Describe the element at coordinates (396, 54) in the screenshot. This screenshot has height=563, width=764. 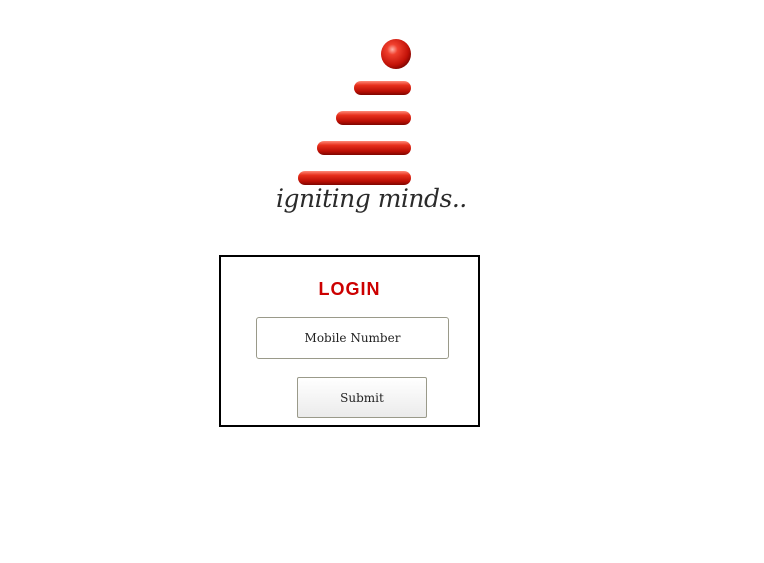
I see `logo-ball` at that location.